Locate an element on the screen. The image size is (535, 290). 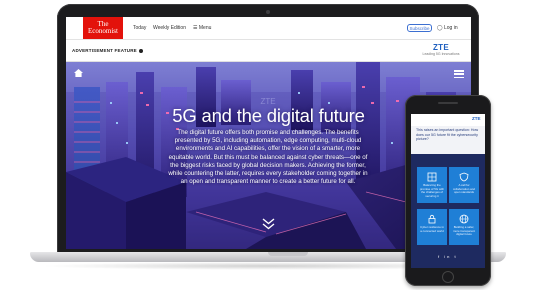
scroll-down-chevron-icon is located at coordinates (268, 224).